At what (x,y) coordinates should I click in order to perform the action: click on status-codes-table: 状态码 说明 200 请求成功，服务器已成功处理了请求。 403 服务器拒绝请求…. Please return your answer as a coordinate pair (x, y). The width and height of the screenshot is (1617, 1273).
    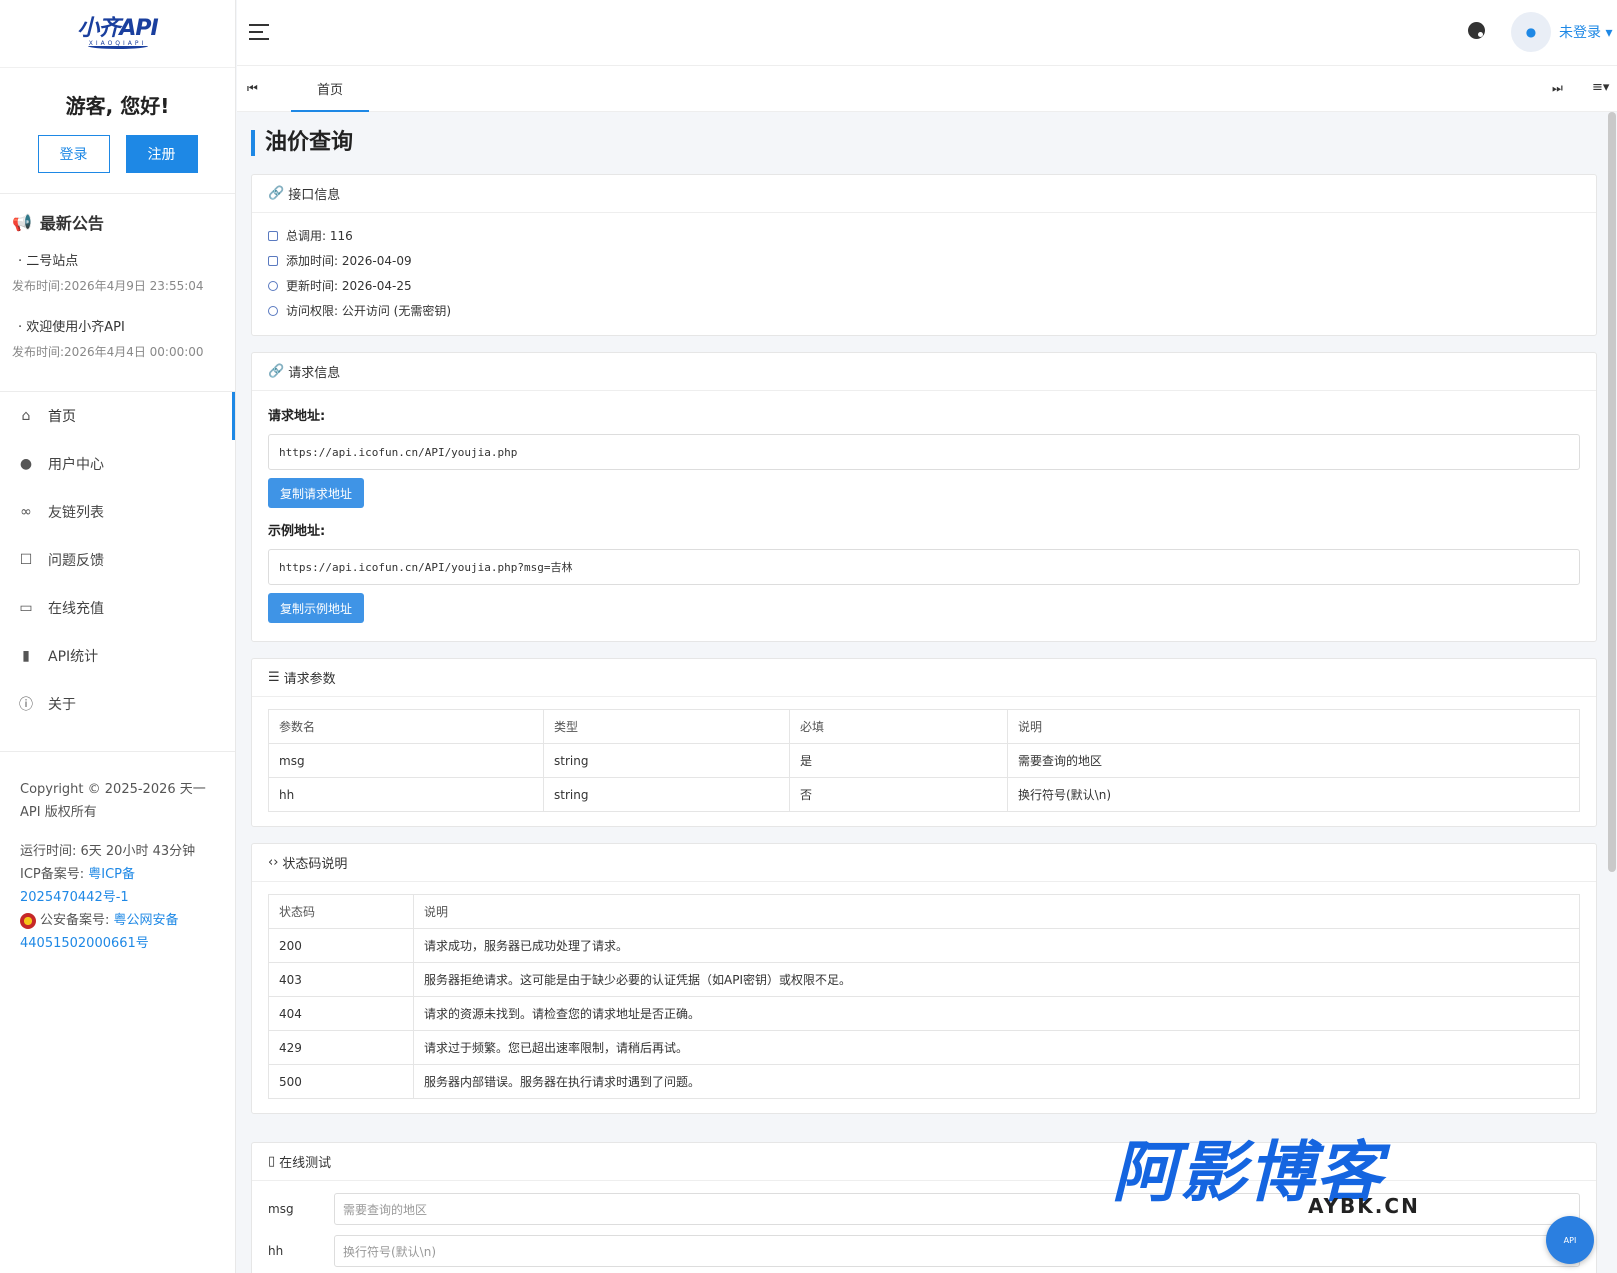
    Looking at the image, I should click on (924, 996).